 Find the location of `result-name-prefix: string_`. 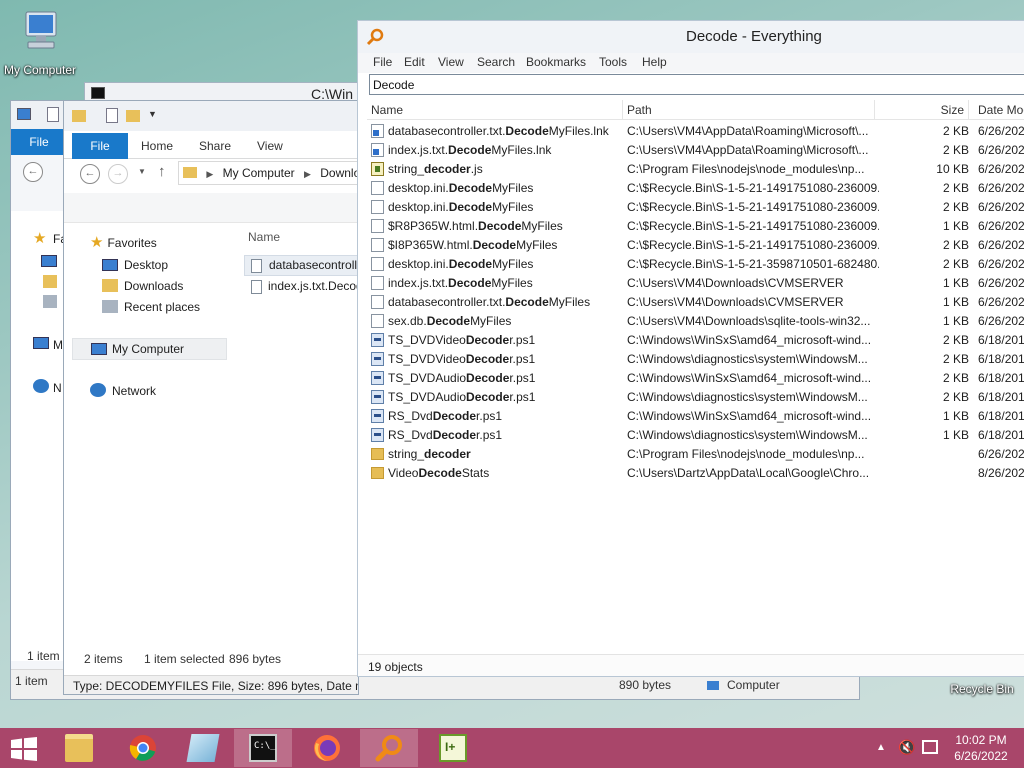

result-name-prefix: string_ is located at coordinates (406, 169).